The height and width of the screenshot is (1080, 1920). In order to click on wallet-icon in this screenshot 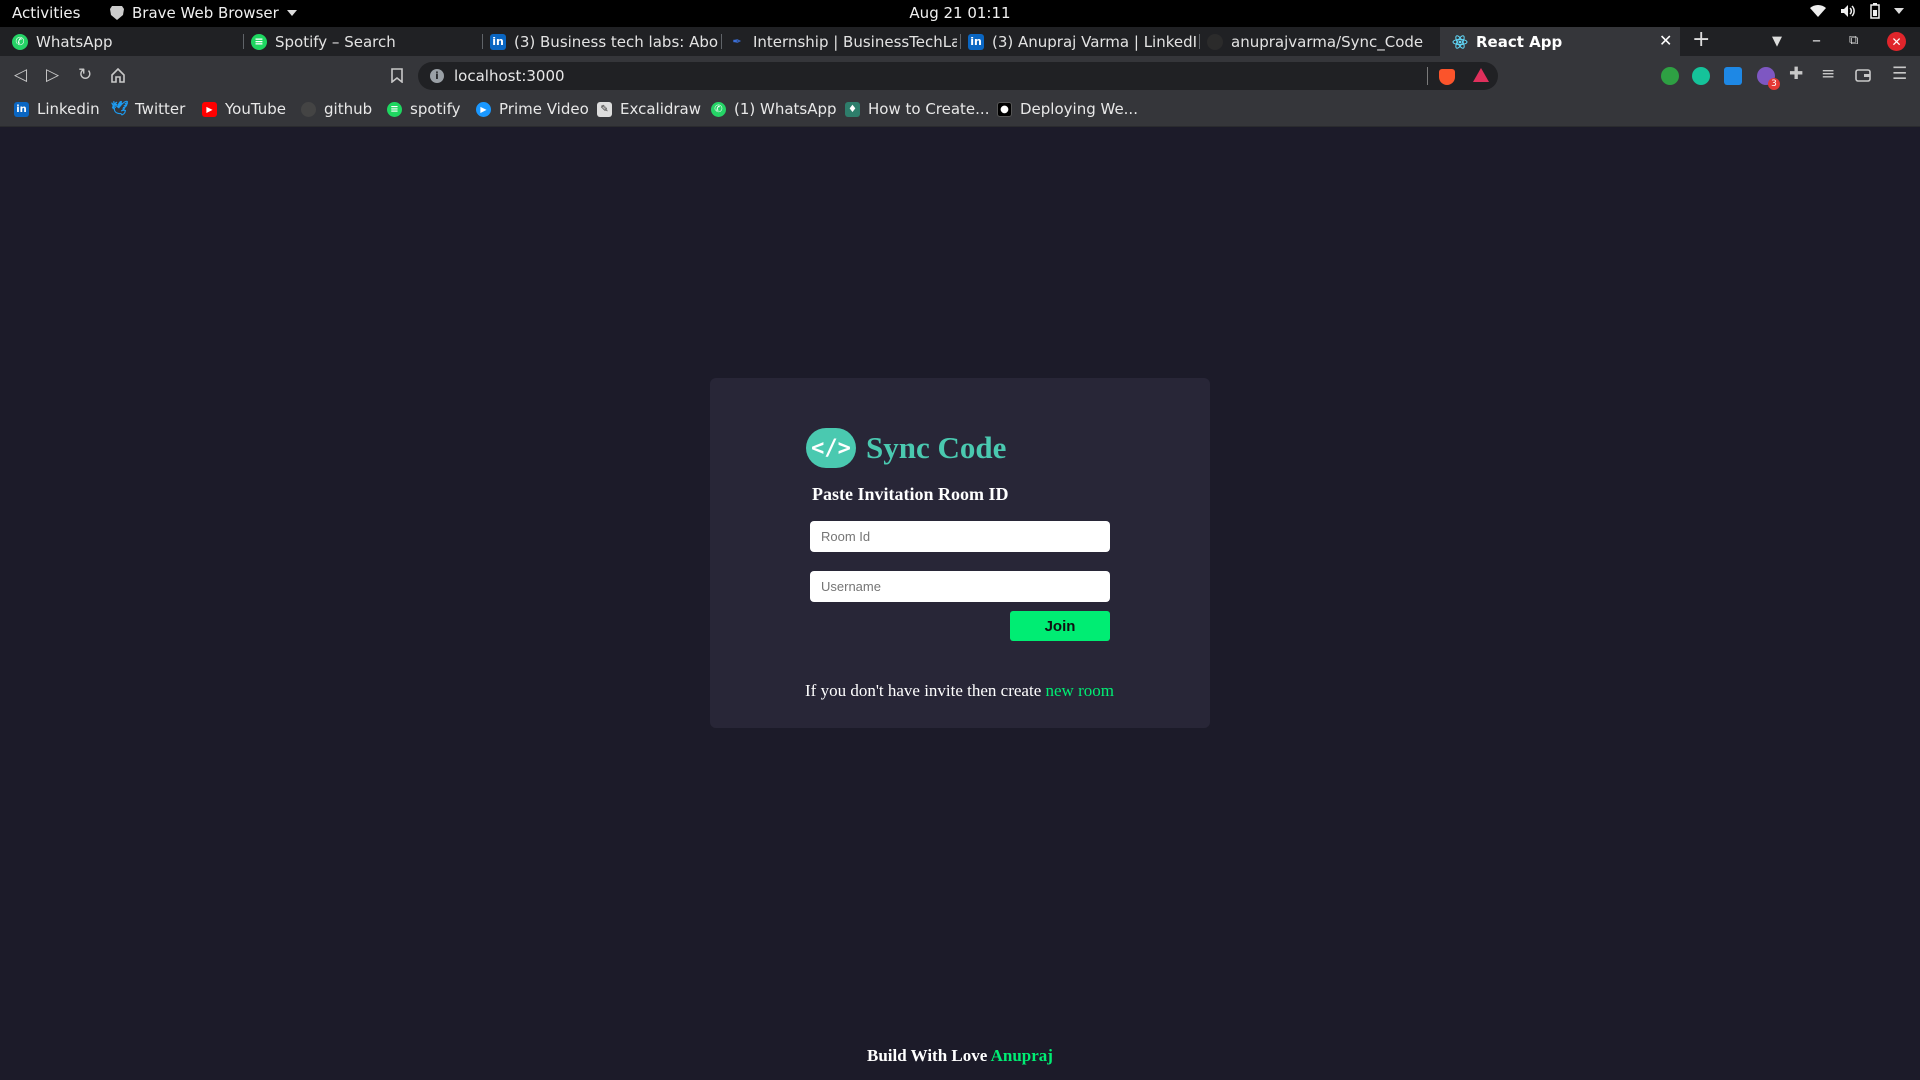, I will do `click(1863, 75)`.